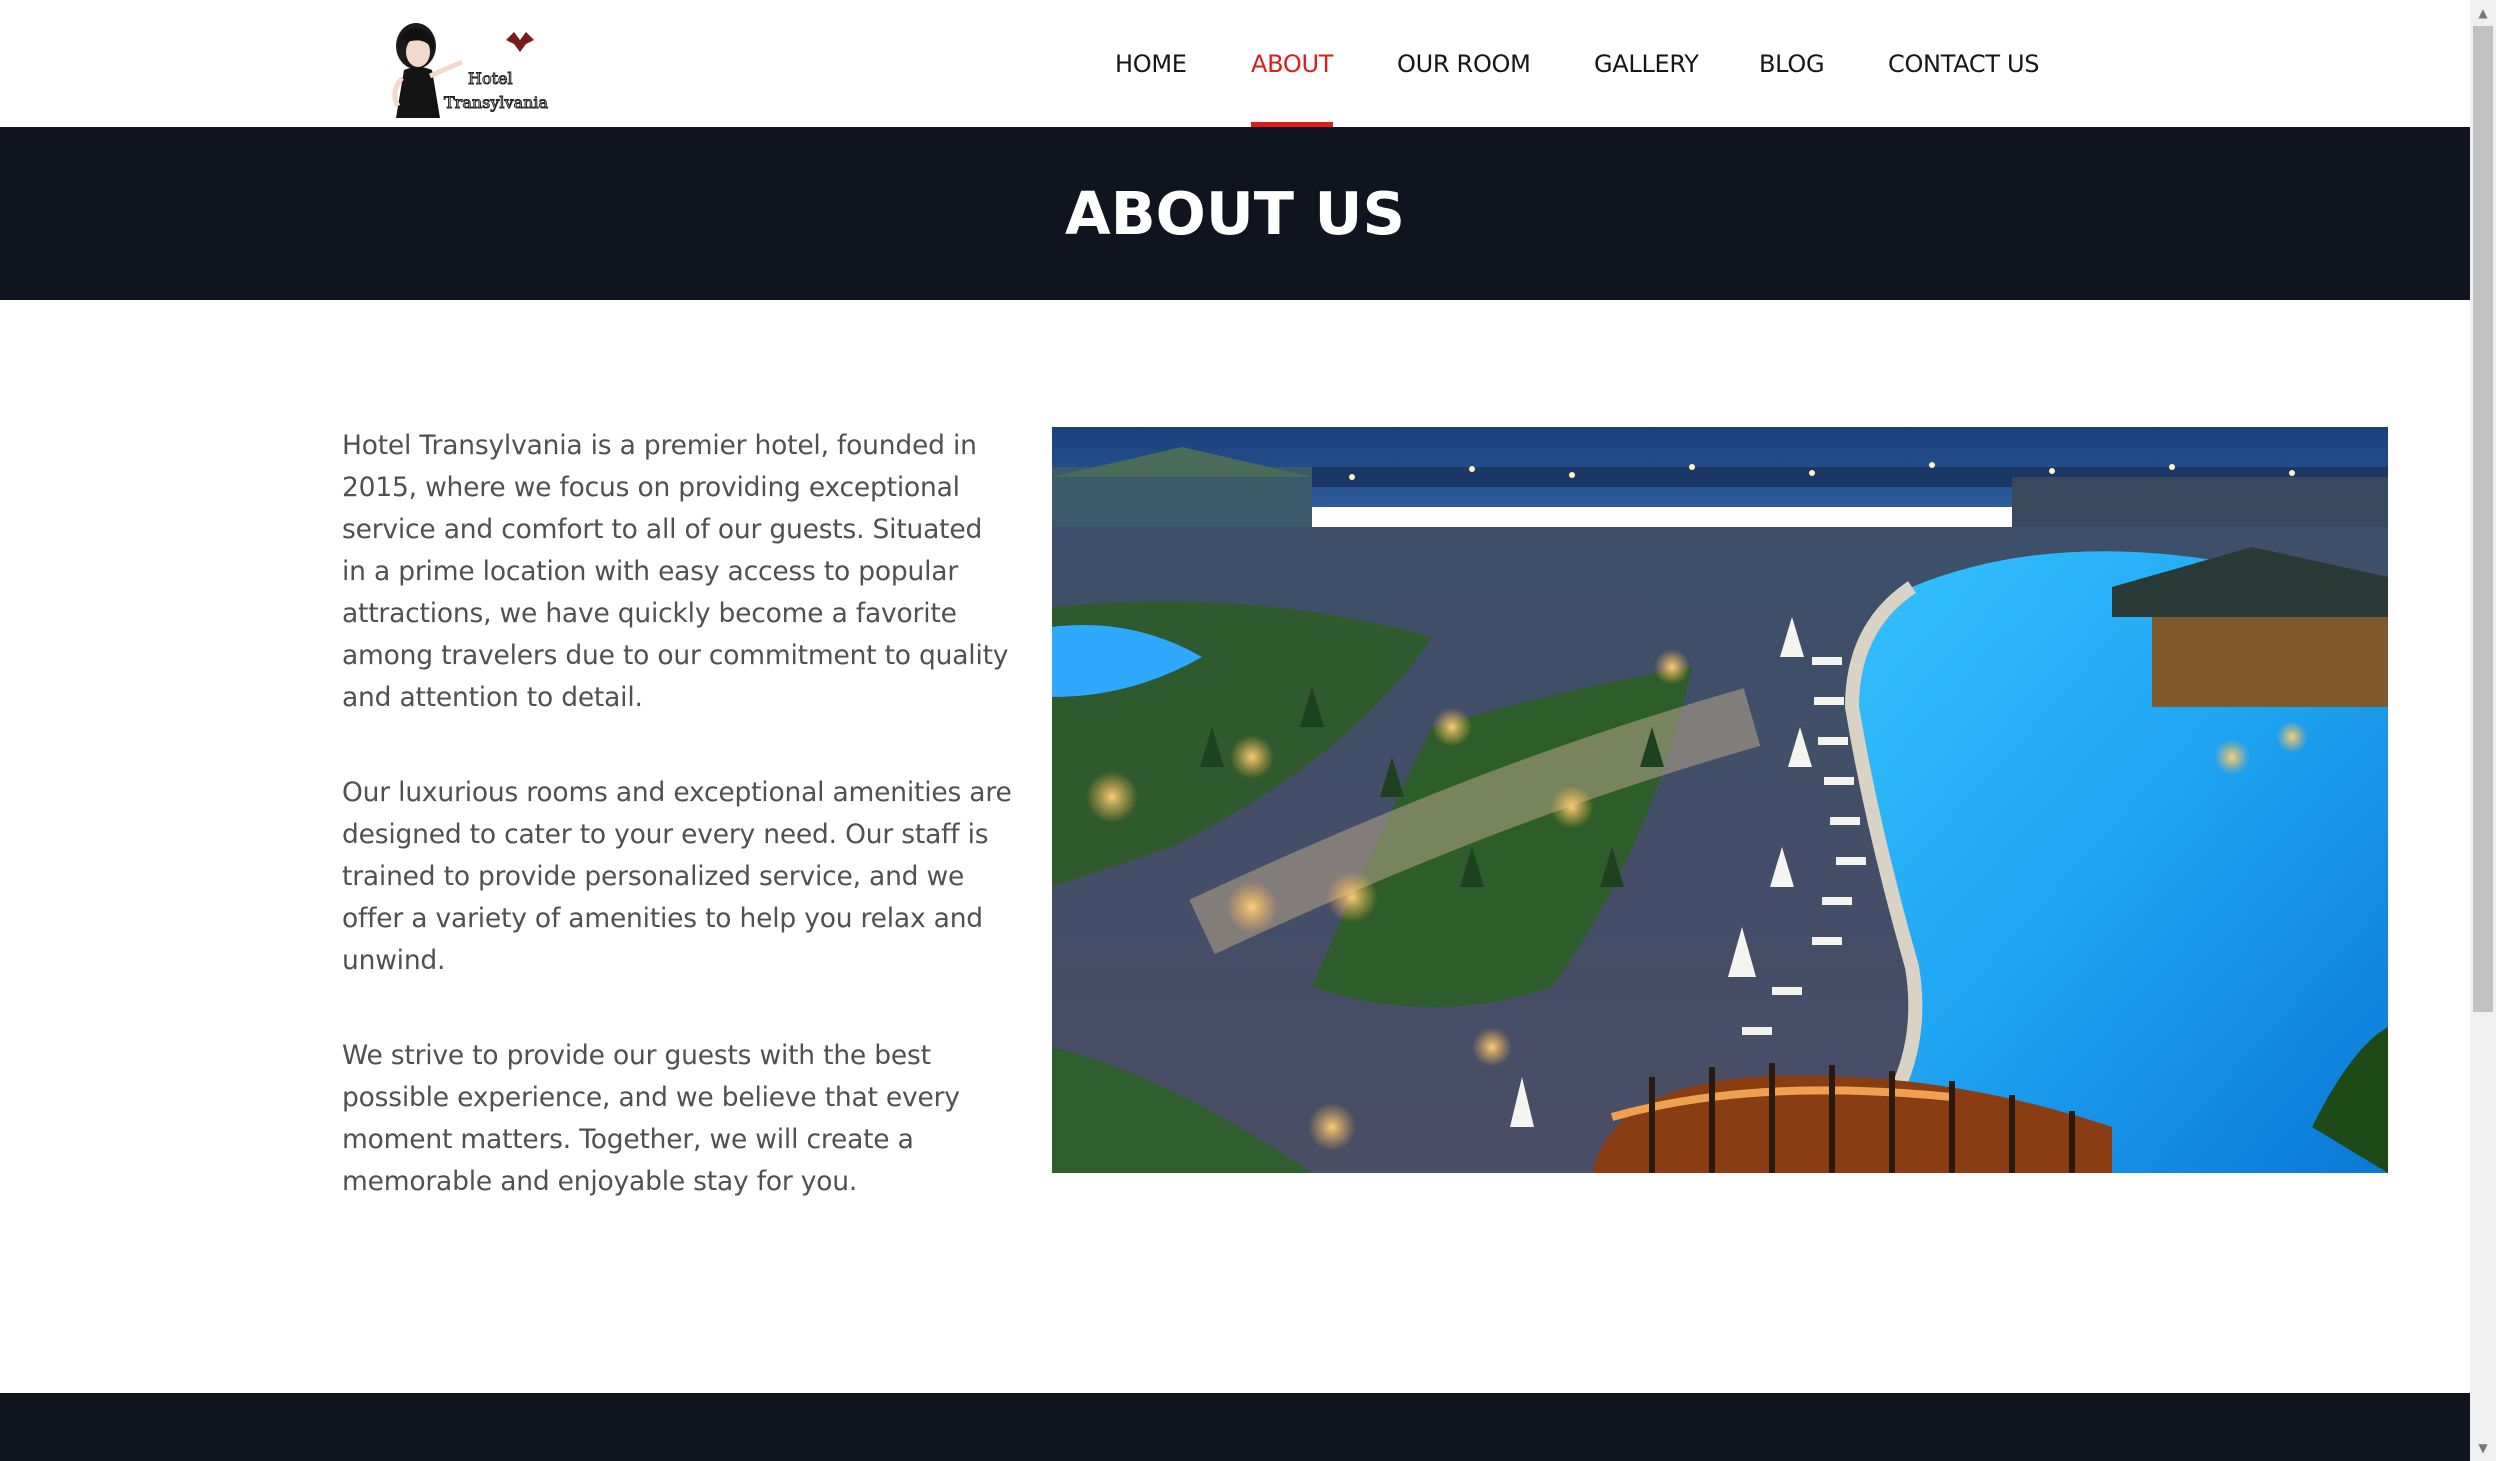 Image resolution: width=2496 pixels, height=1461 pixels. Describe the element at coordinates (2483, 13) in the screenshot. I see `scroll-up-arrow-icon: ▲` at that location.